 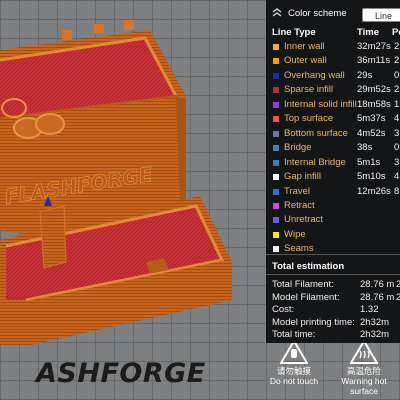 I want to click on legend-time: 5m1s, so click(x=369, y=162).